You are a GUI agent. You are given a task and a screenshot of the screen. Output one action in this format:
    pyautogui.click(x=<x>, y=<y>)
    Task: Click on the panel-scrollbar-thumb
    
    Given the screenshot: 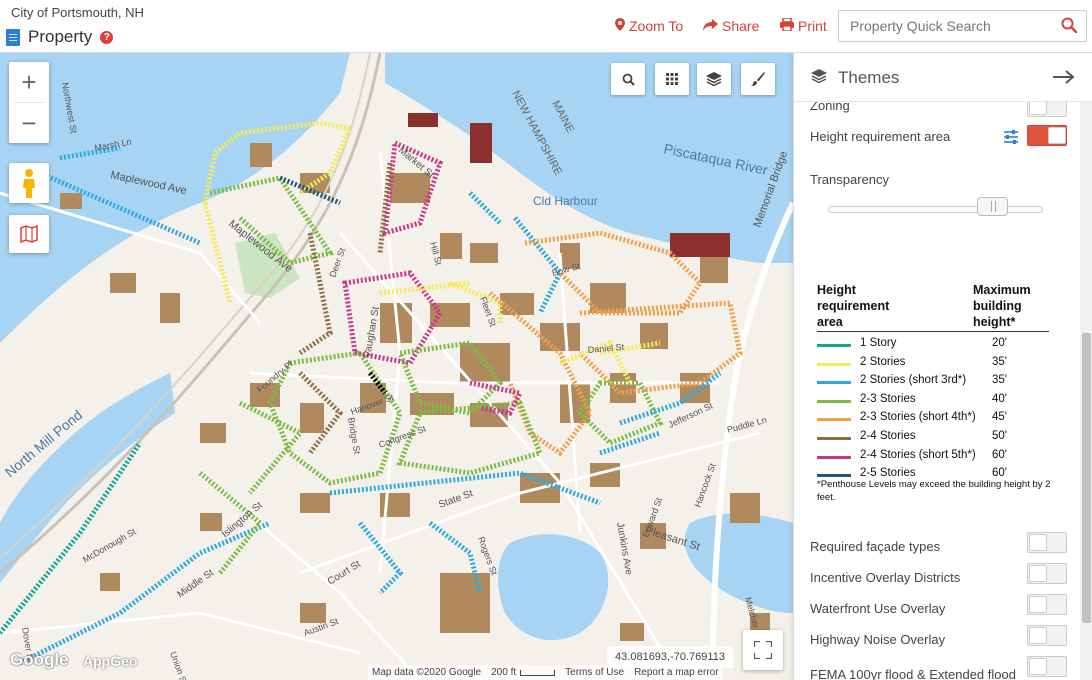 What is the action you would take?
    pyautogui.click(x=1086, y=478)
    